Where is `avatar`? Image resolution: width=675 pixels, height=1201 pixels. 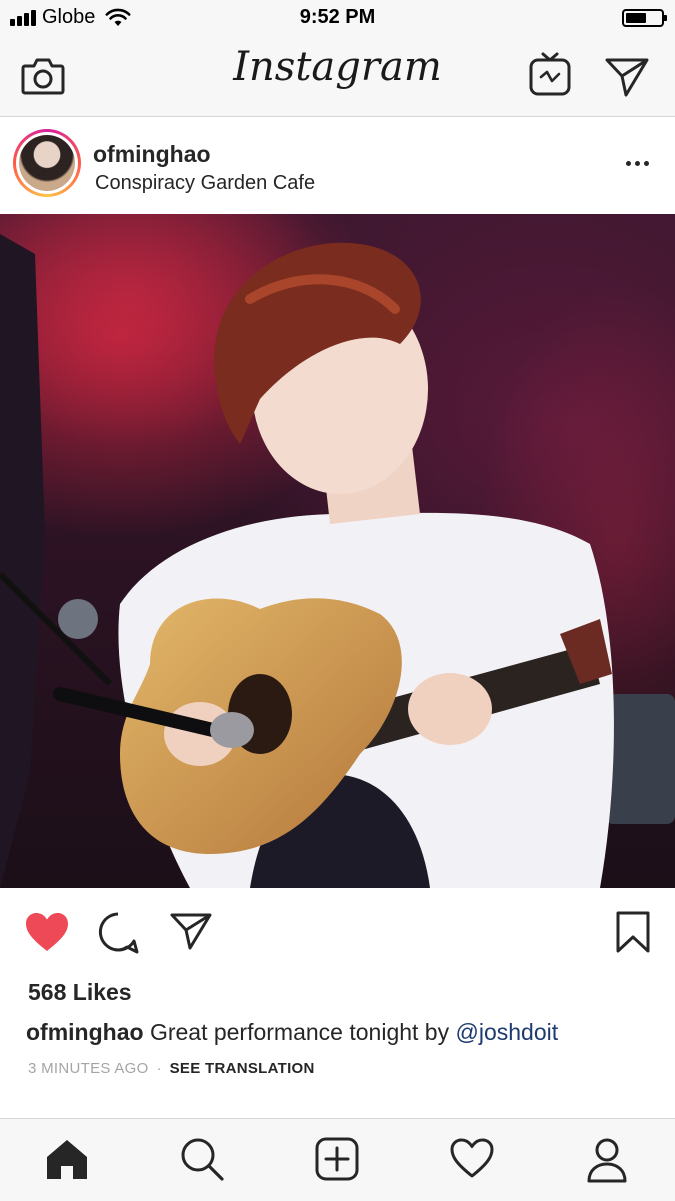 avatar is located at coordinates (47, 163).